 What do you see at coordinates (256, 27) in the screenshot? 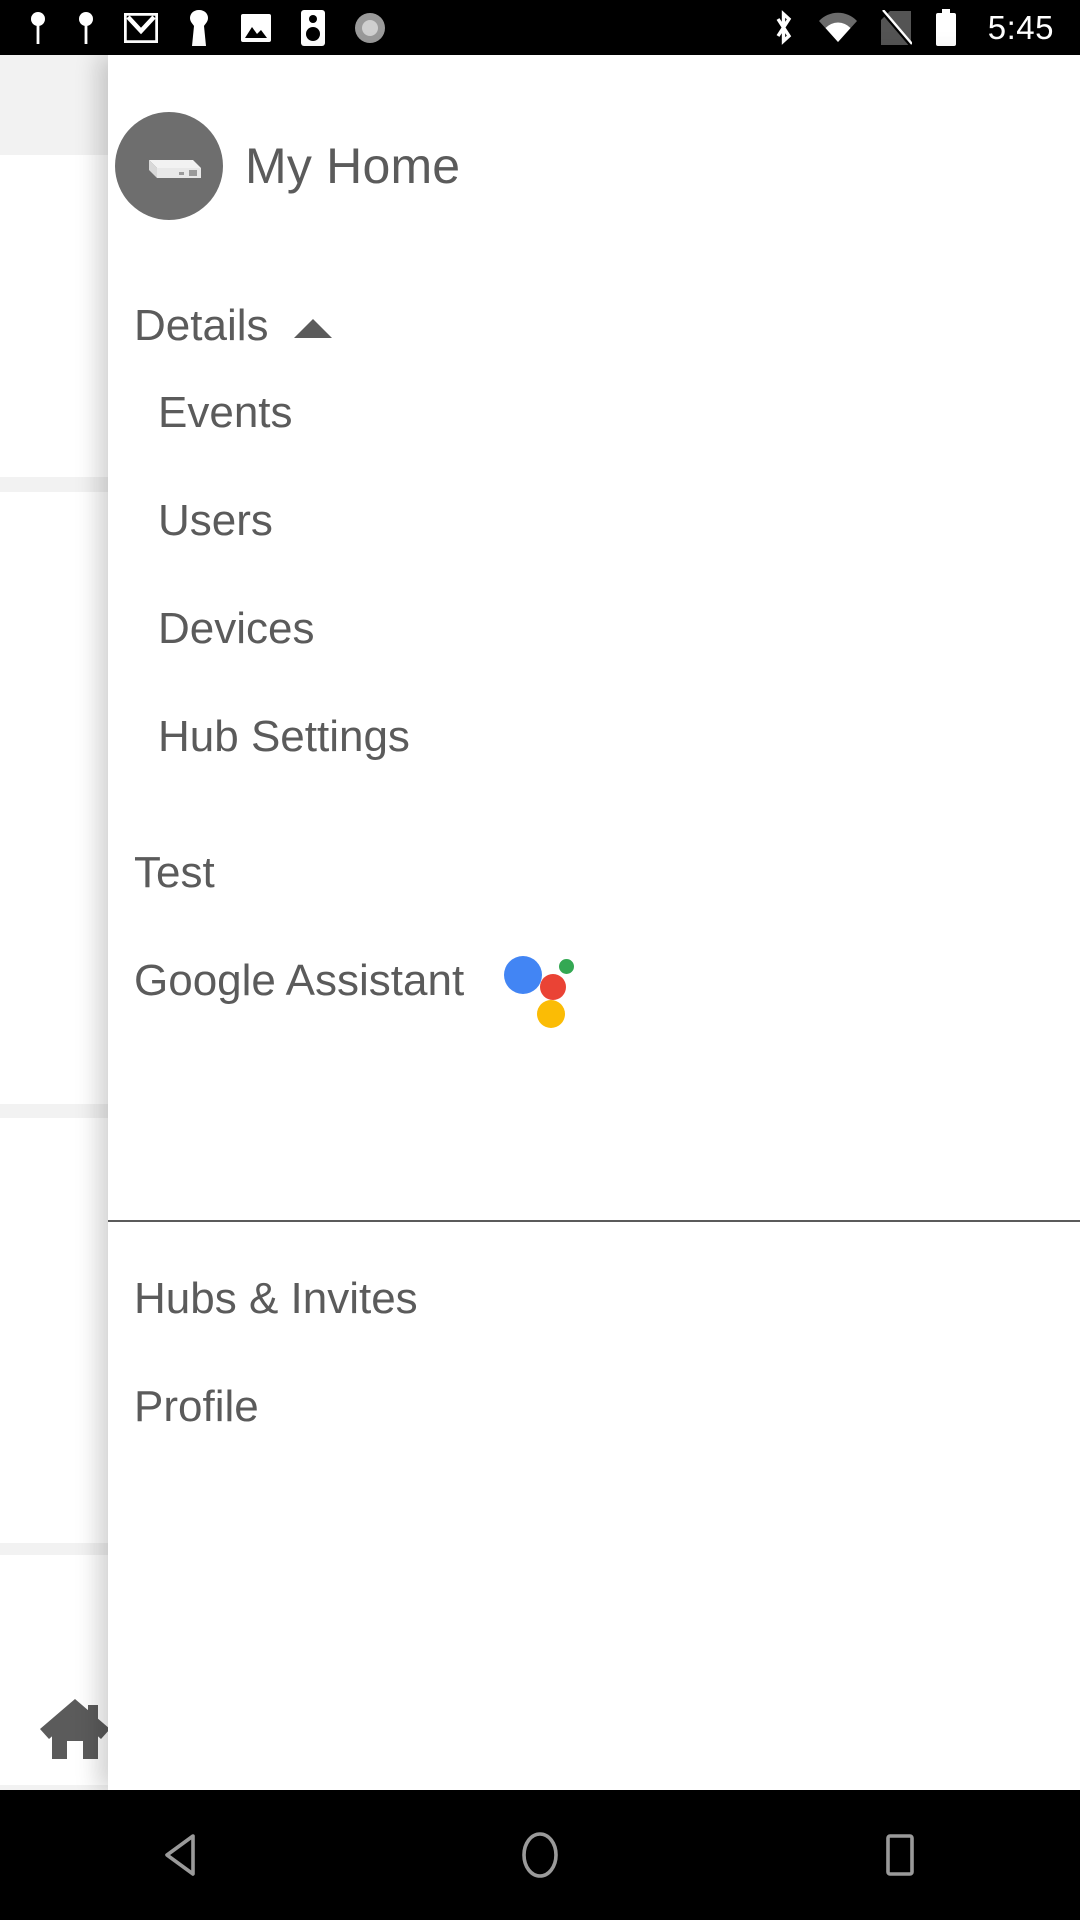
I see `photo-icon` at bounding box center [256, 27].